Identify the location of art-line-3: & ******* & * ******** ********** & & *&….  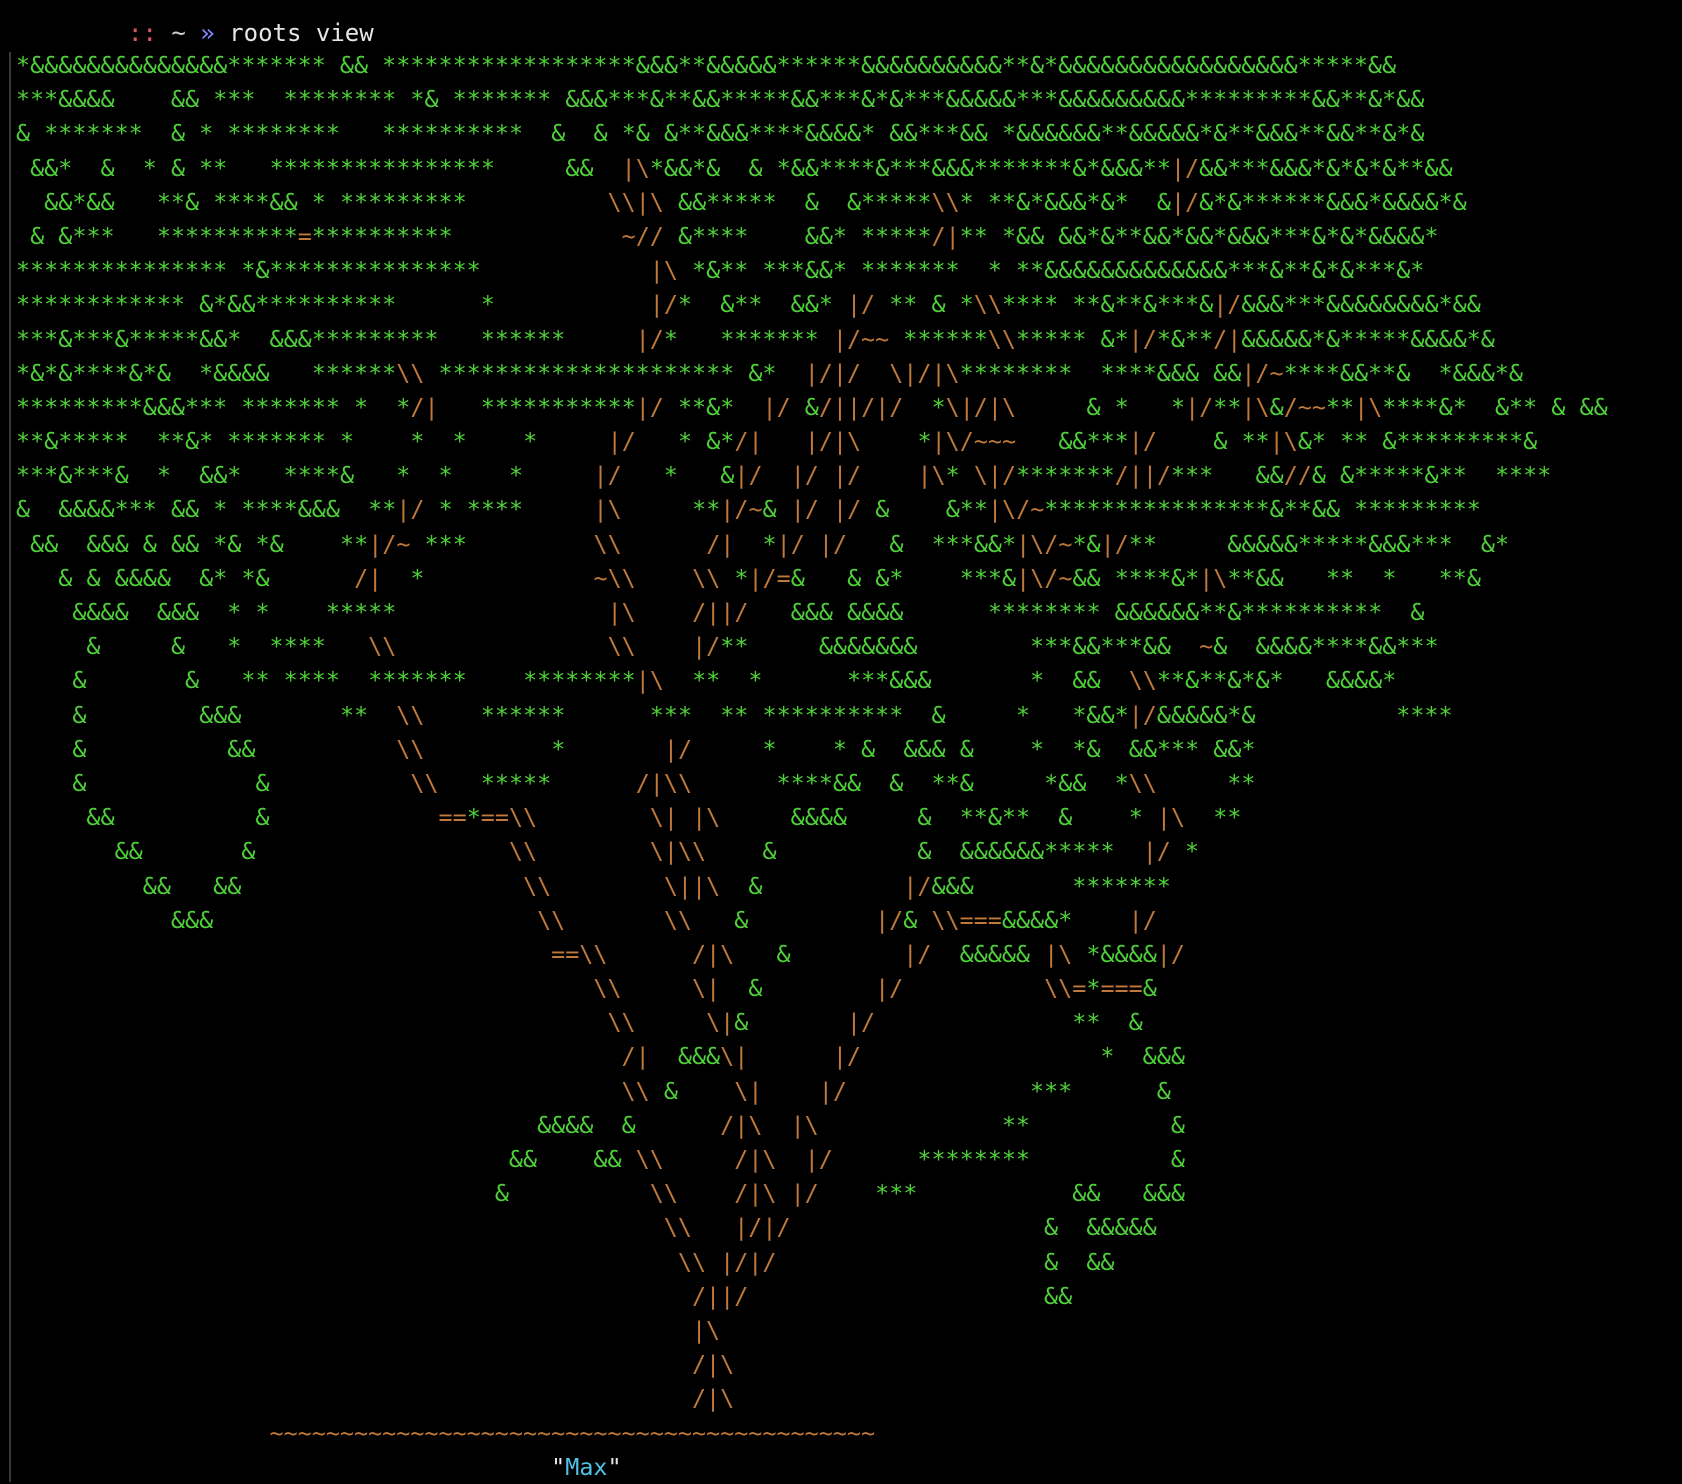
(720, 133).